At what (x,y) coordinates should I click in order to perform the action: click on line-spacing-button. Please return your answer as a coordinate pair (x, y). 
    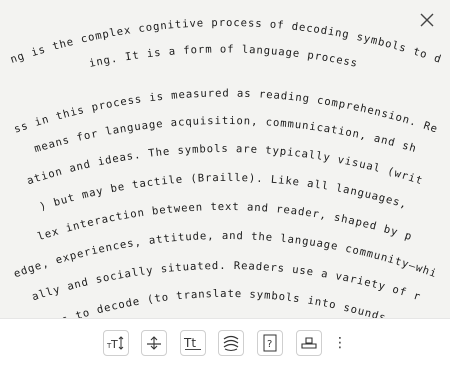
    Looking at the image, I should click on (154, 343).